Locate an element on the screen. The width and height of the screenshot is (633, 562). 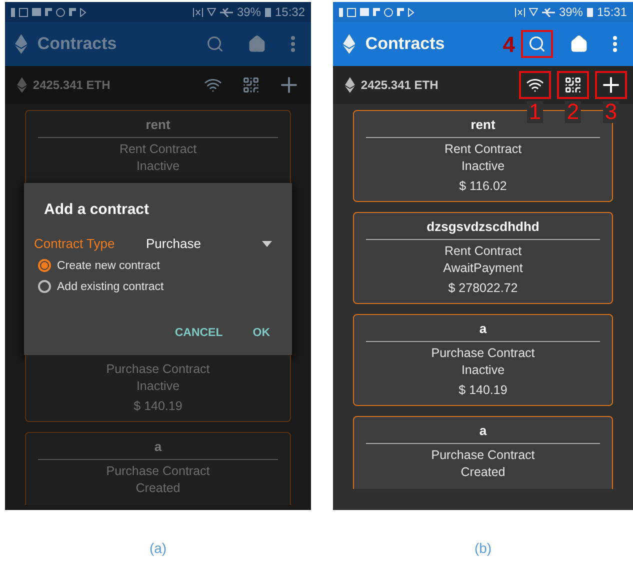
contract-card: a Purchase Contract Inactive $ 140.19 is located at coordinates (483, 360).